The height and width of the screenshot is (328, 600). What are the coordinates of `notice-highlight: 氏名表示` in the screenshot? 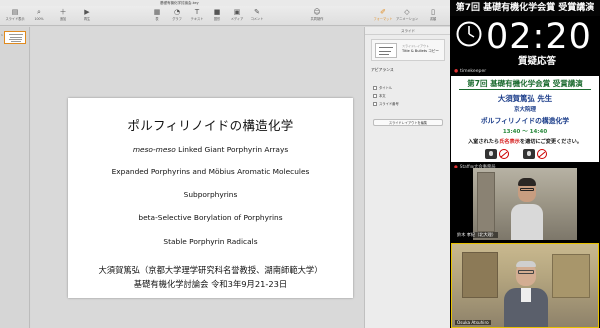 It's located at (509, 142).